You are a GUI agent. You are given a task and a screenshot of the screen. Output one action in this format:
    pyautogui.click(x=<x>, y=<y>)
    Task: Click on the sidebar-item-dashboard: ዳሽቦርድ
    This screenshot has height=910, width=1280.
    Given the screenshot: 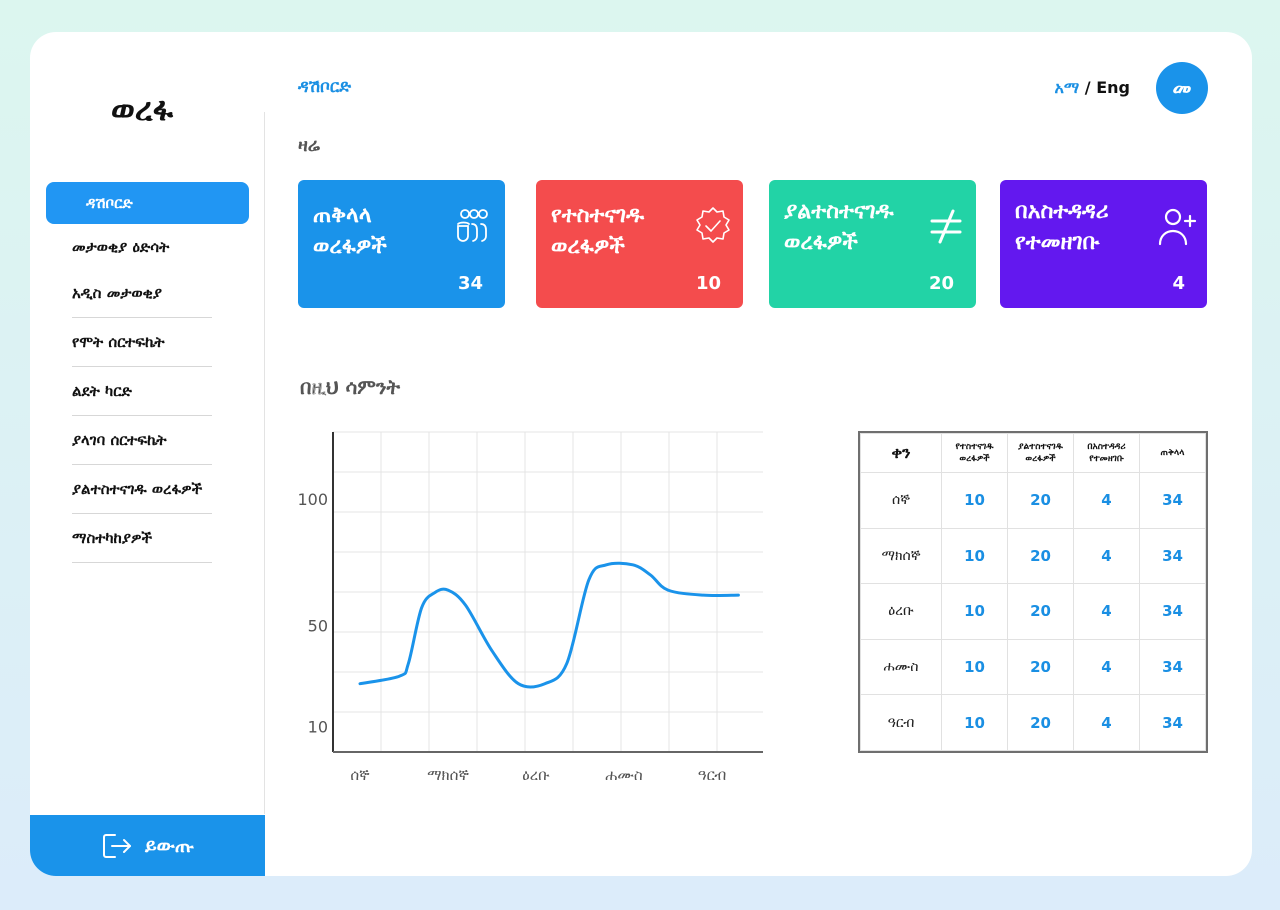 What is the action you would take?
    pyautogui.click(x=147, y=203)
    